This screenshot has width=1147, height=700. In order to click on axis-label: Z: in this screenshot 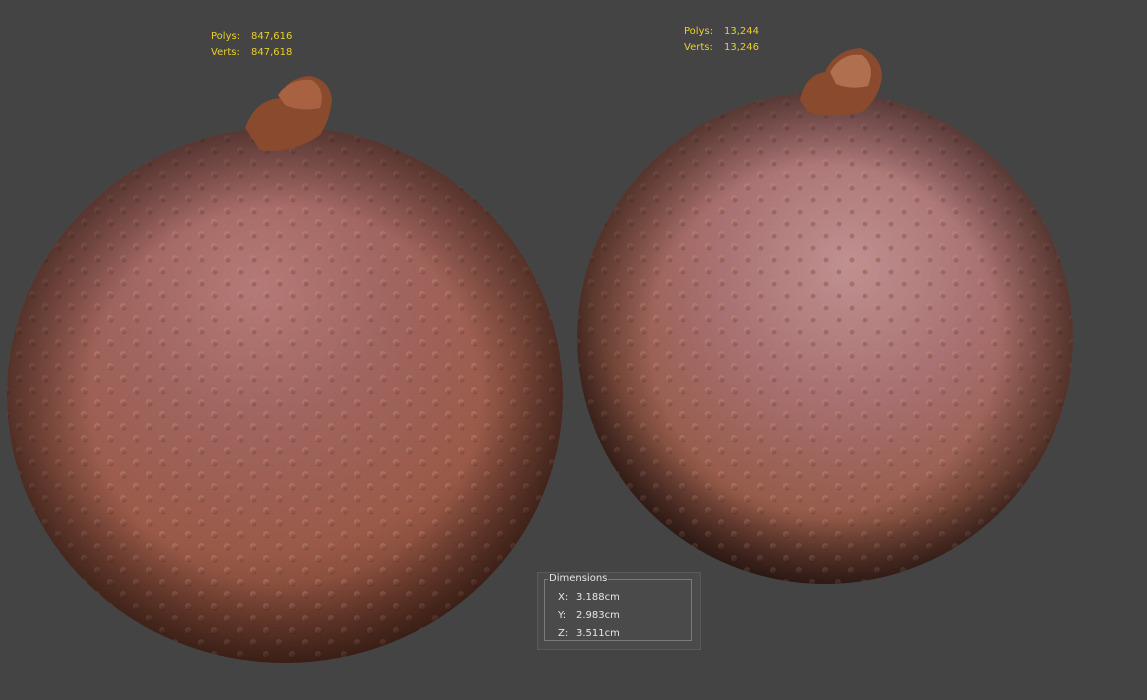, I will do `click(563, 633)`.